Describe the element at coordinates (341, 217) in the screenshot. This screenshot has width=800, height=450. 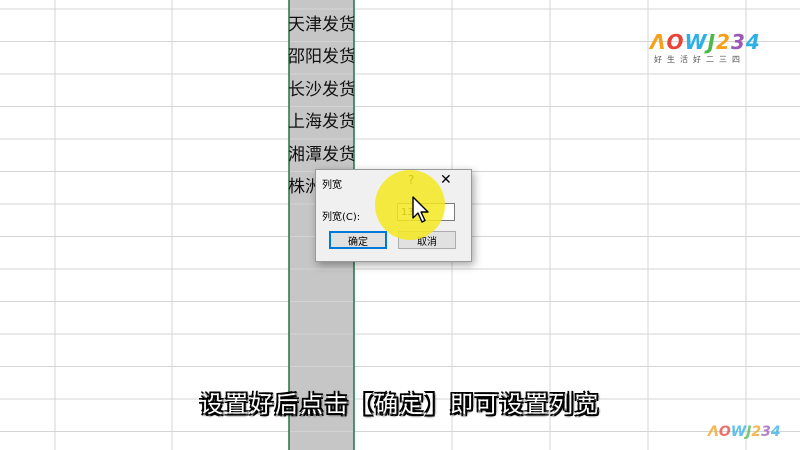
I see `column-width-label: 列宽(C):` at that location.